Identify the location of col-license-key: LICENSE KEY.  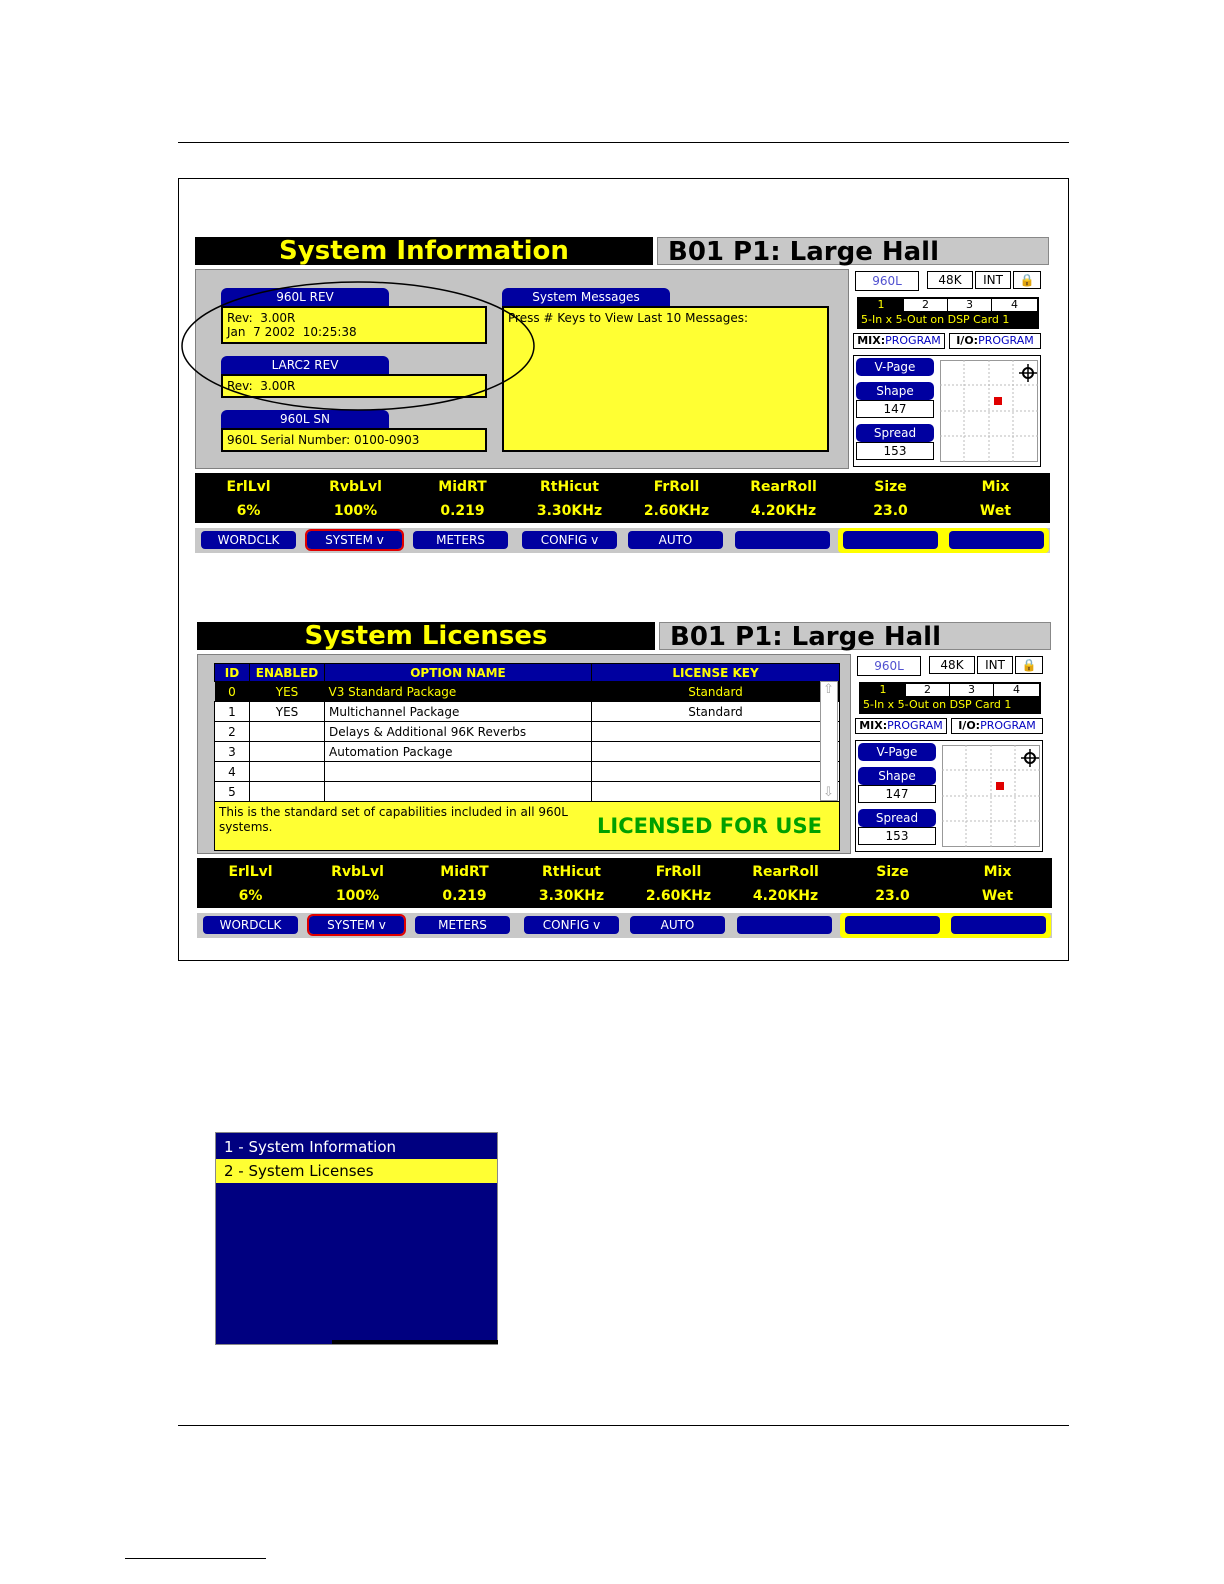
(715, 672).